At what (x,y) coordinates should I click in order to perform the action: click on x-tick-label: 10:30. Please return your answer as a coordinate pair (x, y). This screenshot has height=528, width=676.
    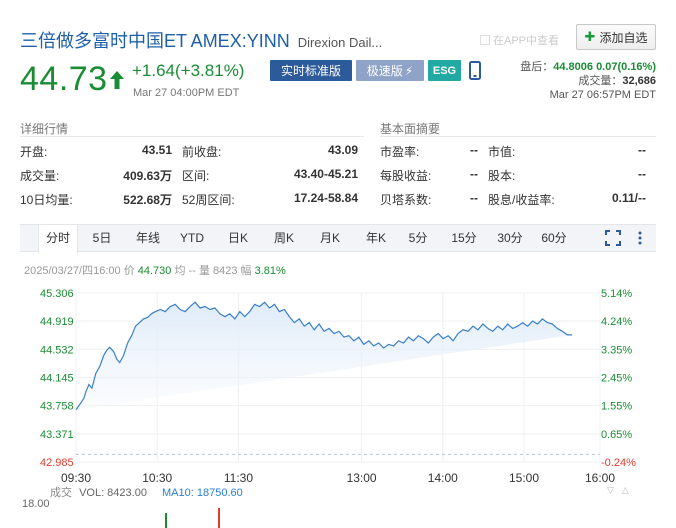
    Looking at the image, I should click on (157, 478).